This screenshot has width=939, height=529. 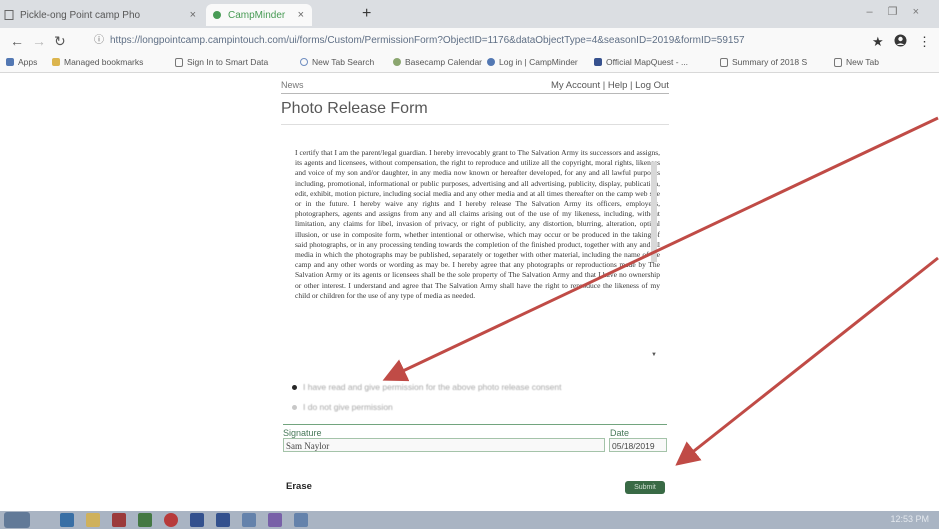 I want to click on scroll-down-icon: ▼, so click(x=654, y=355).